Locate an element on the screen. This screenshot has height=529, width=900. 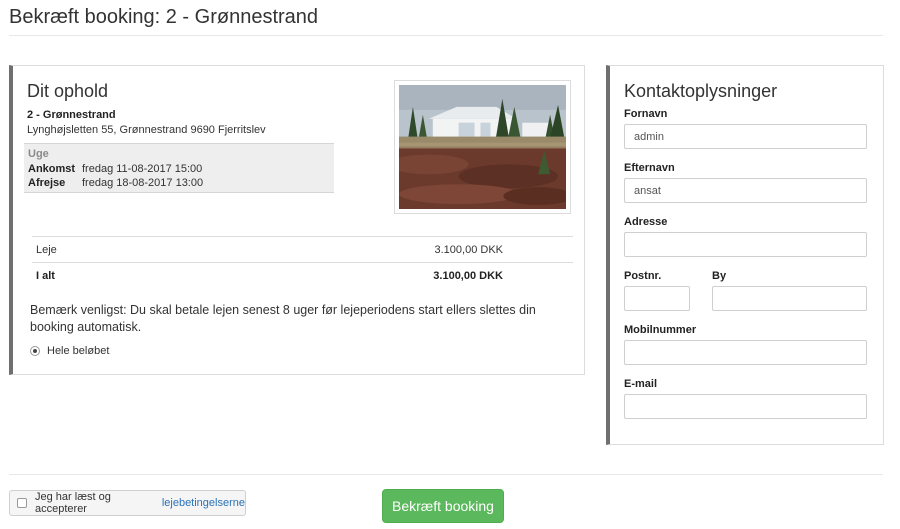
property-name: 2 - Grønnestrand is located at coordinates (71, 115).